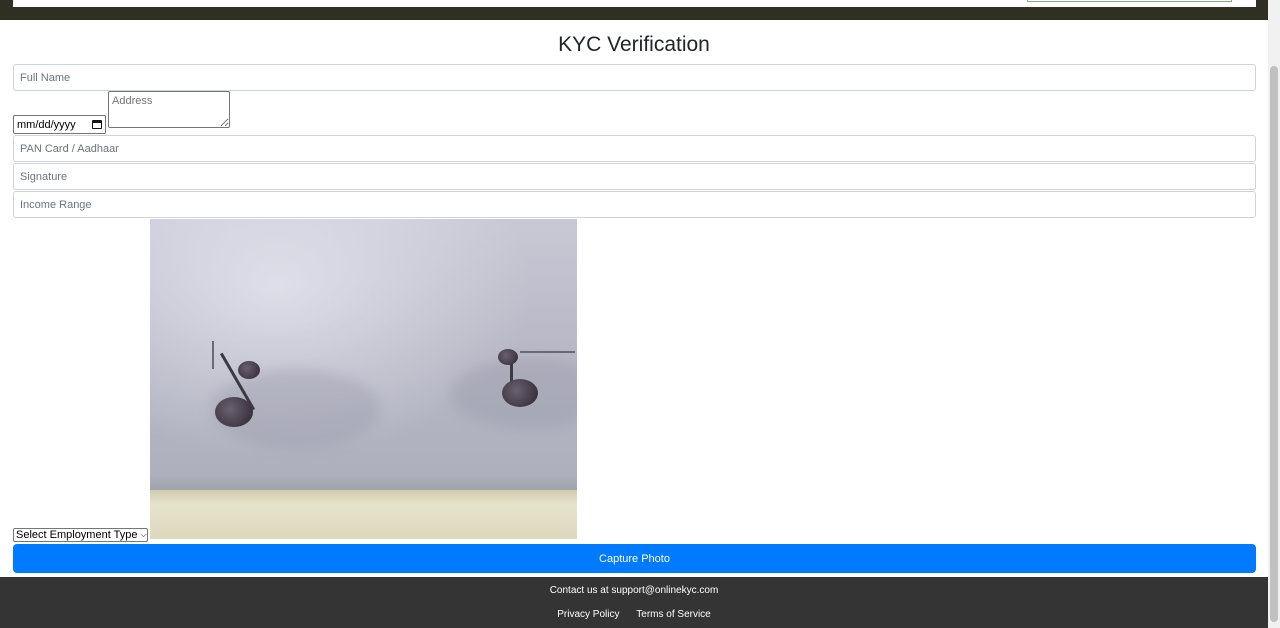 The width and height of the screenshot is (1280, 628). Describe the element at coordinates (634, 176) in the screenshot. I see `signature-input` at that location.